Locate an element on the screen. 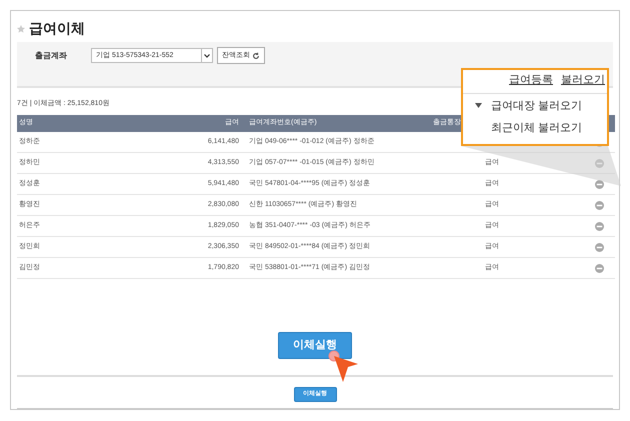  link: 불러오기 is located at coordinates (583, 80).